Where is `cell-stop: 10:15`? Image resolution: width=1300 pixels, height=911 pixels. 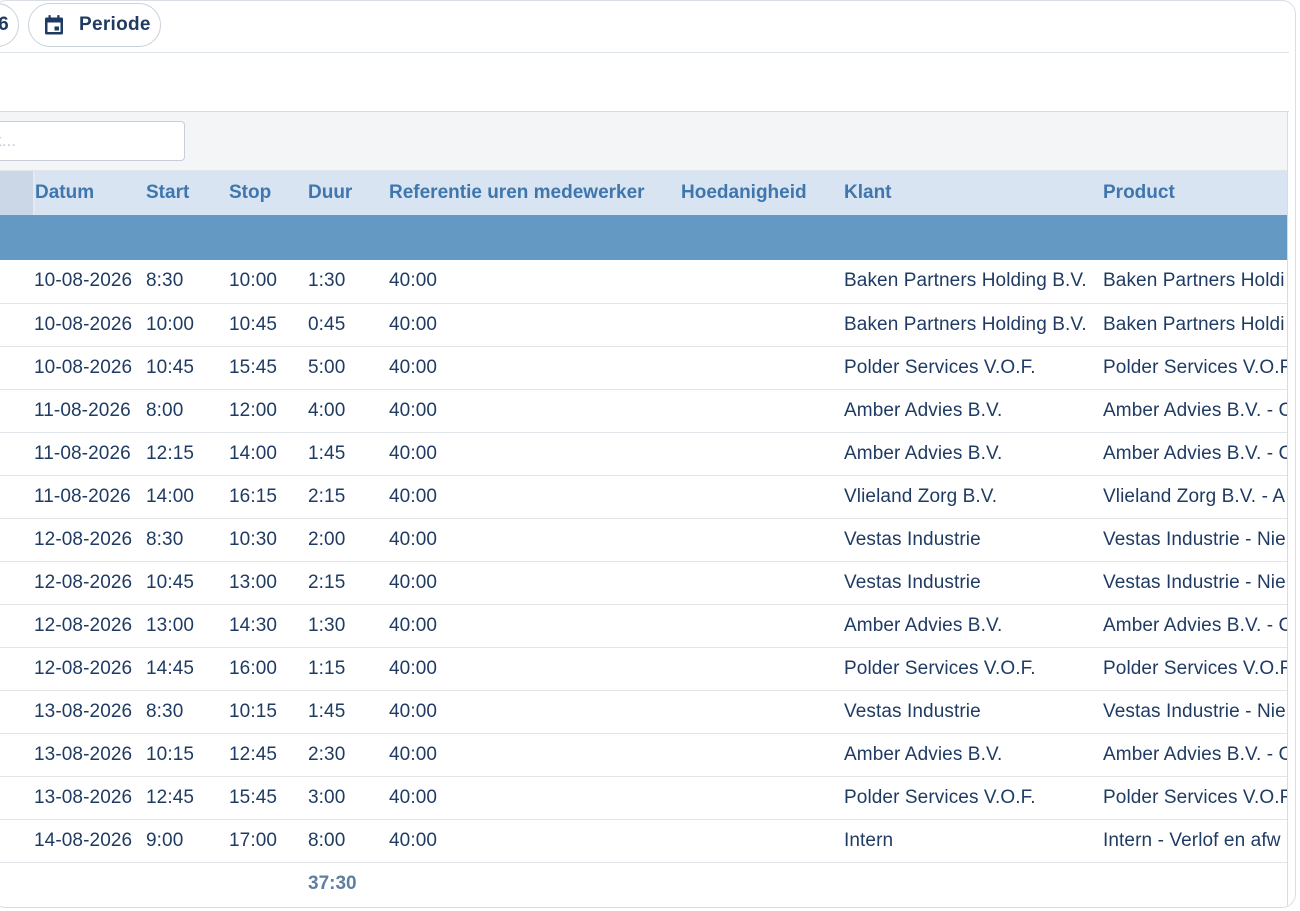
cell-stop: 10:15 is located at coordinates (268, 712).